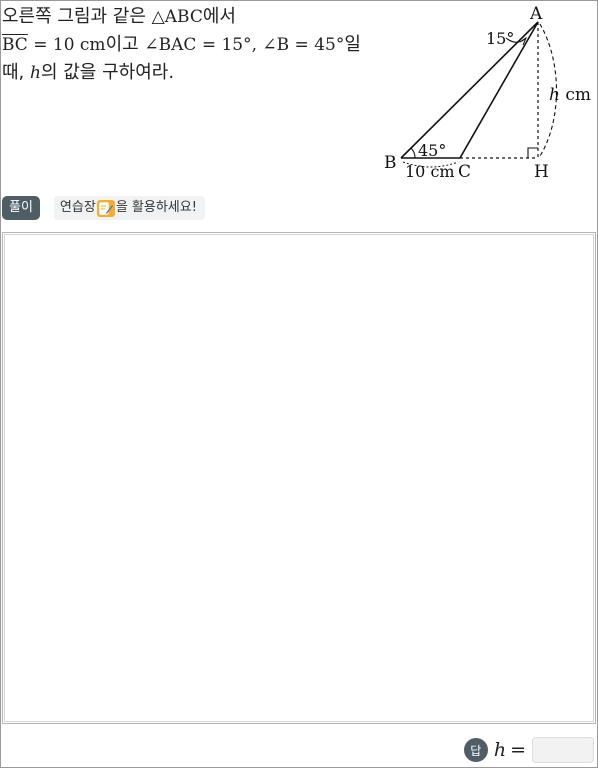  I want to click on height-label: h cm, so click(570, 95).